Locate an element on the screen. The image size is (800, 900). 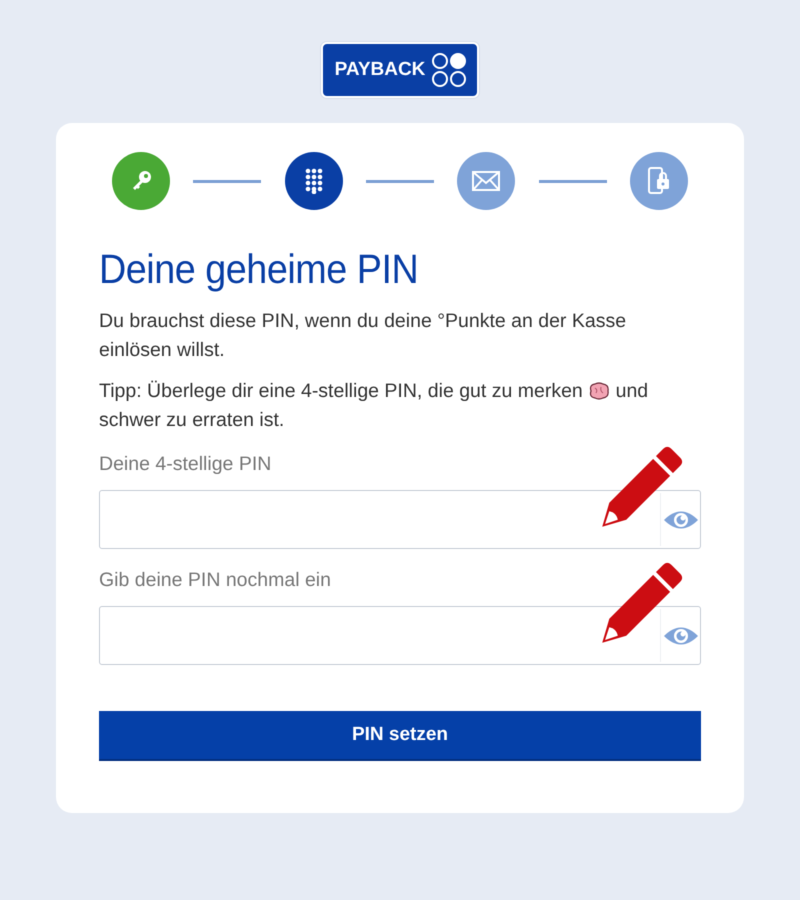
keypad-icon is located at coordinates (313, 181).